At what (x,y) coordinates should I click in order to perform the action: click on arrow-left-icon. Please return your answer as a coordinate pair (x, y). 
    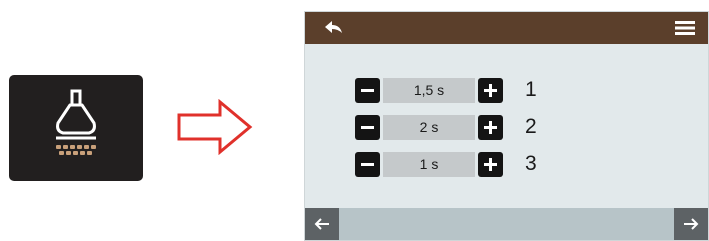
    Looking at the image, I should click on (321, 224).